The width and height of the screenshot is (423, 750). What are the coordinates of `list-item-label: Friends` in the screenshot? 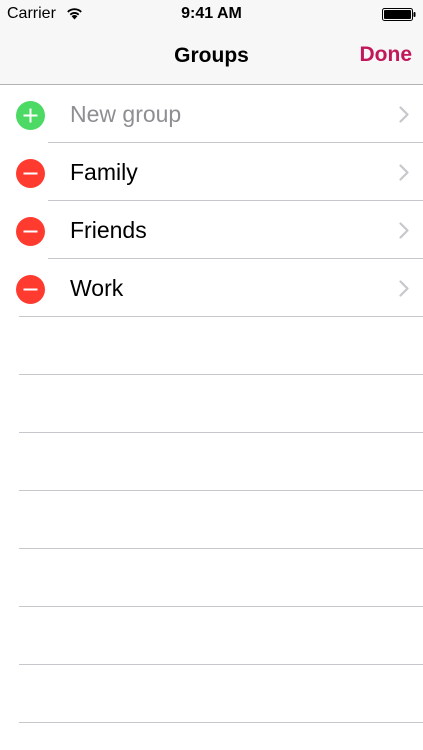 It's located at (108, 230).